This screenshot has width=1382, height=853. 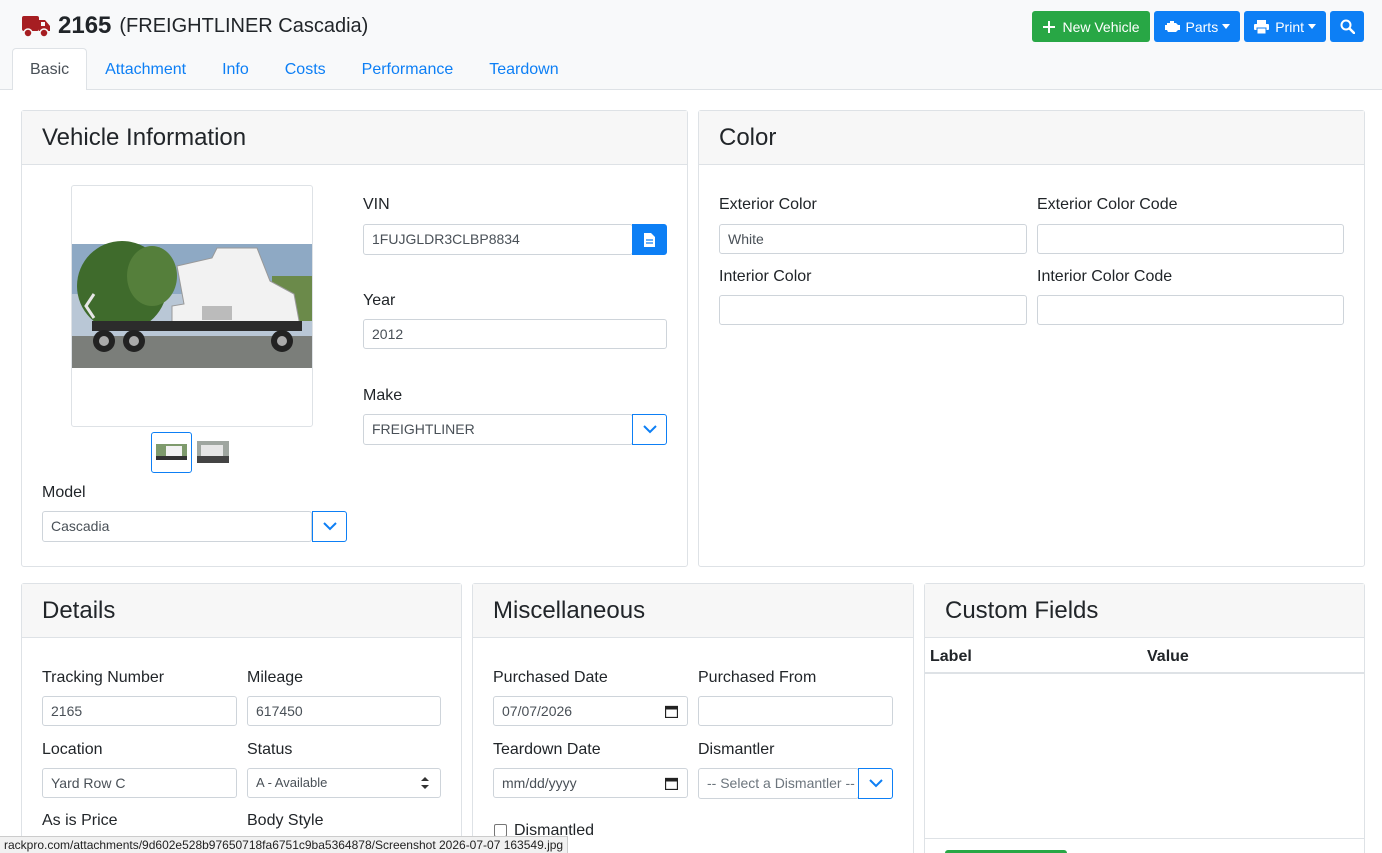 What do you see at coordinates (50, 69) in the screenshot?
I see `tab-basic: Basic` at bounding box center [50, 69].